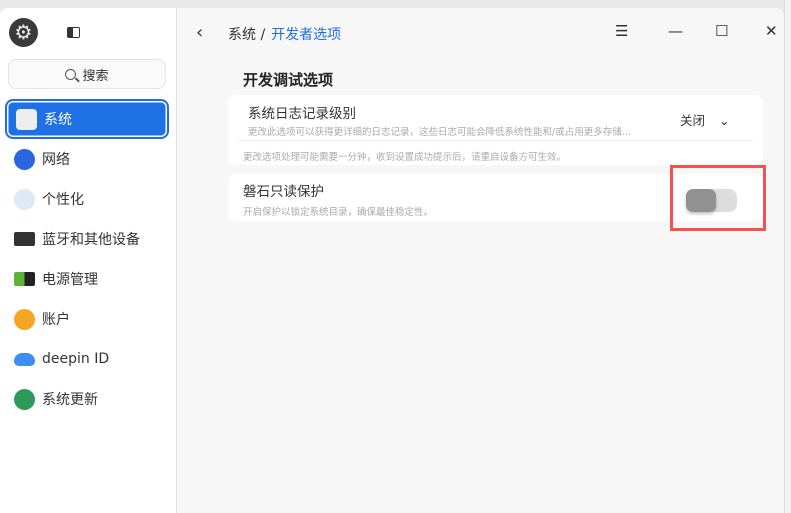 This screenshot has height=513, width=791. I want to click on search-label: 搜索, so click(95, 76).